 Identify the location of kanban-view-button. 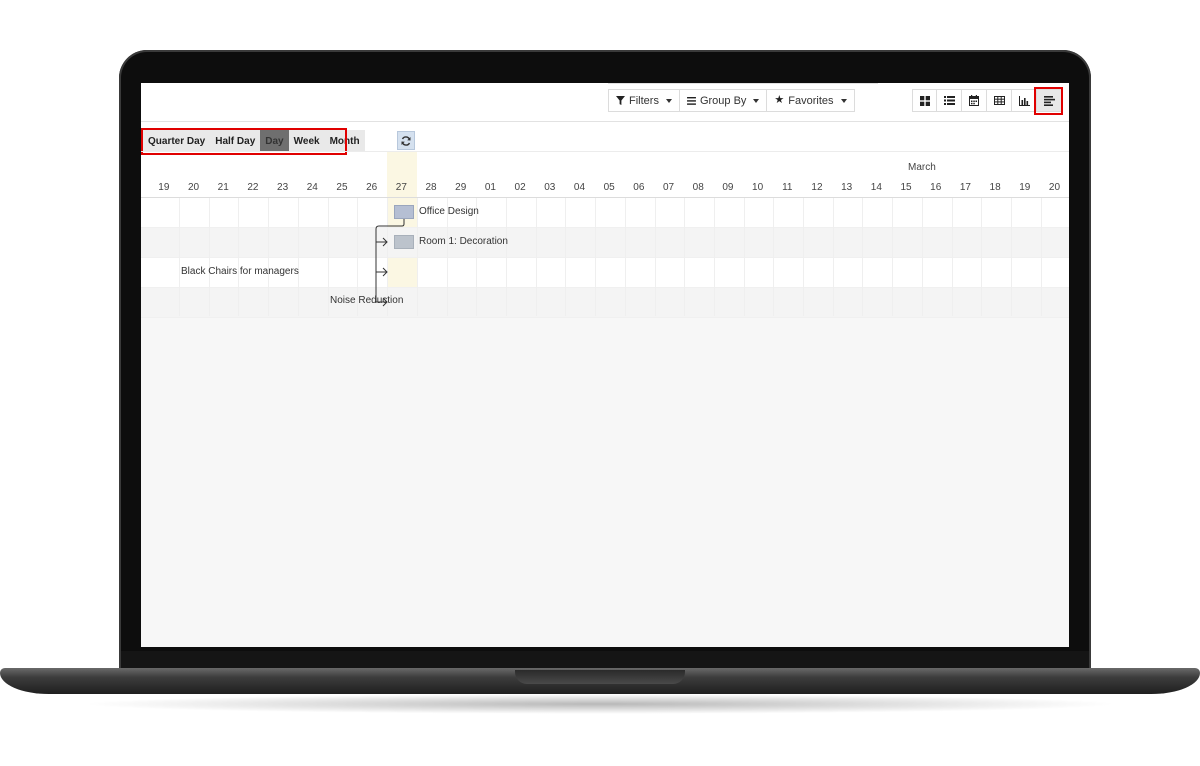
(924, 100).